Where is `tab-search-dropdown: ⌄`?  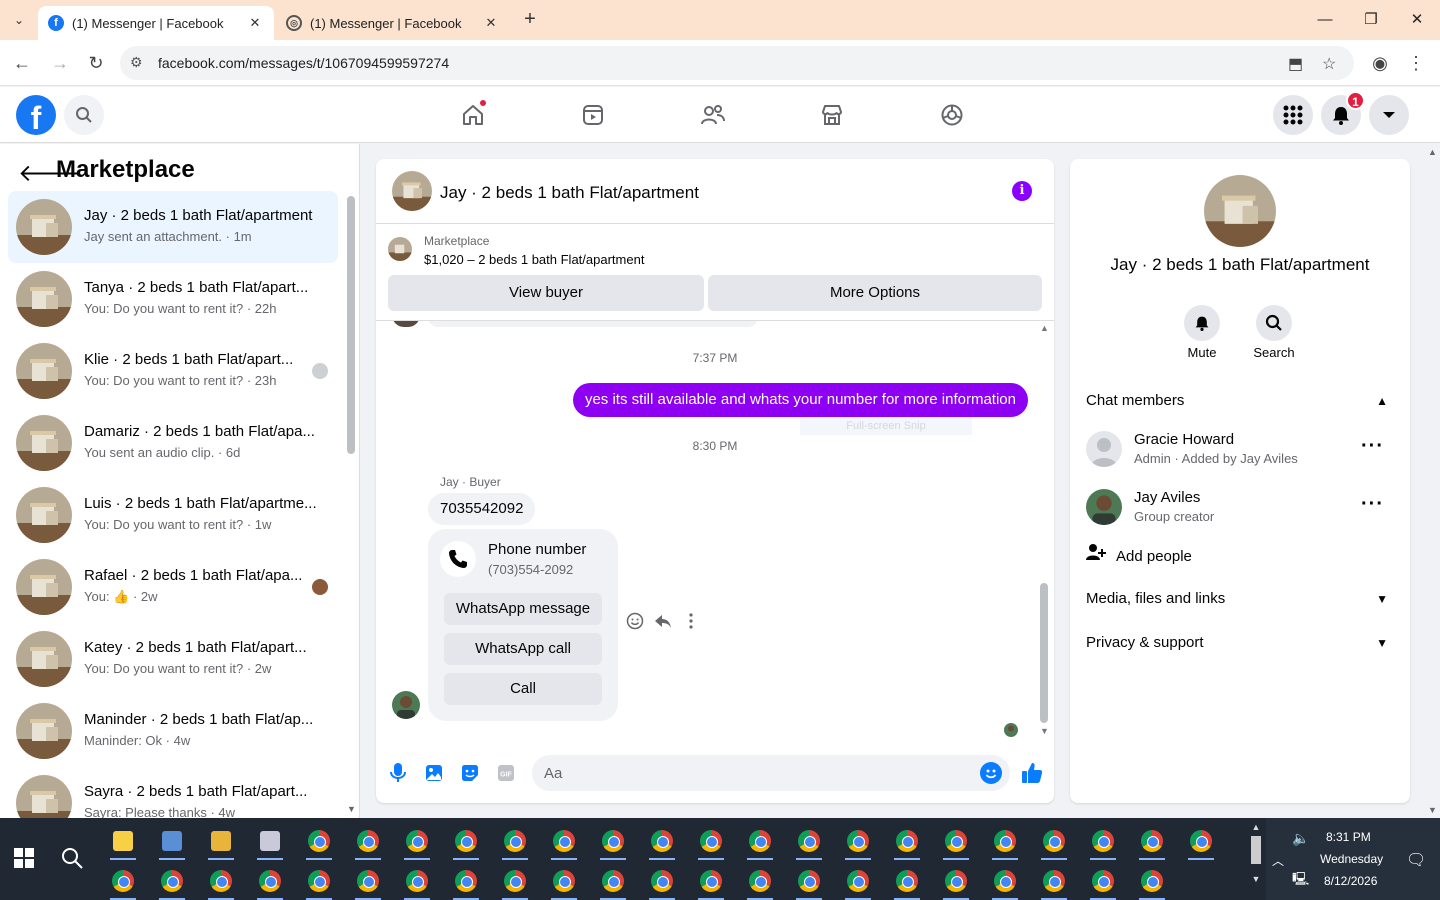 tab-search-dropdown: ⌄ is located at coordinates (19, 20).